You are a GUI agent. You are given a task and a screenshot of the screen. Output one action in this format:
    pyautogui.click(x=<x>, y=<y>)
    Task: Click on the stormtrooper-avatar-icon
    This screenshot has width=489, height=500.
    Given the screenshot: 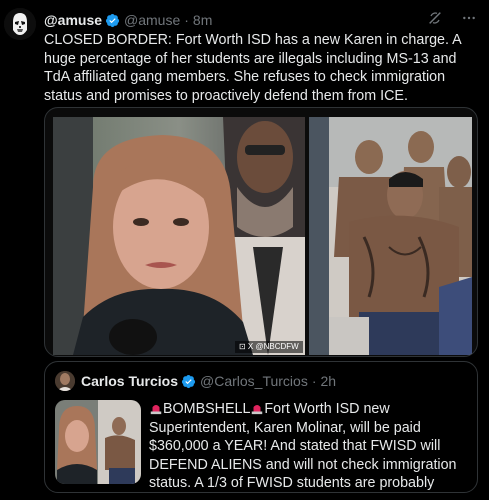 What is the action you would take?
    pyautogui.click(x=20, y=24)
    